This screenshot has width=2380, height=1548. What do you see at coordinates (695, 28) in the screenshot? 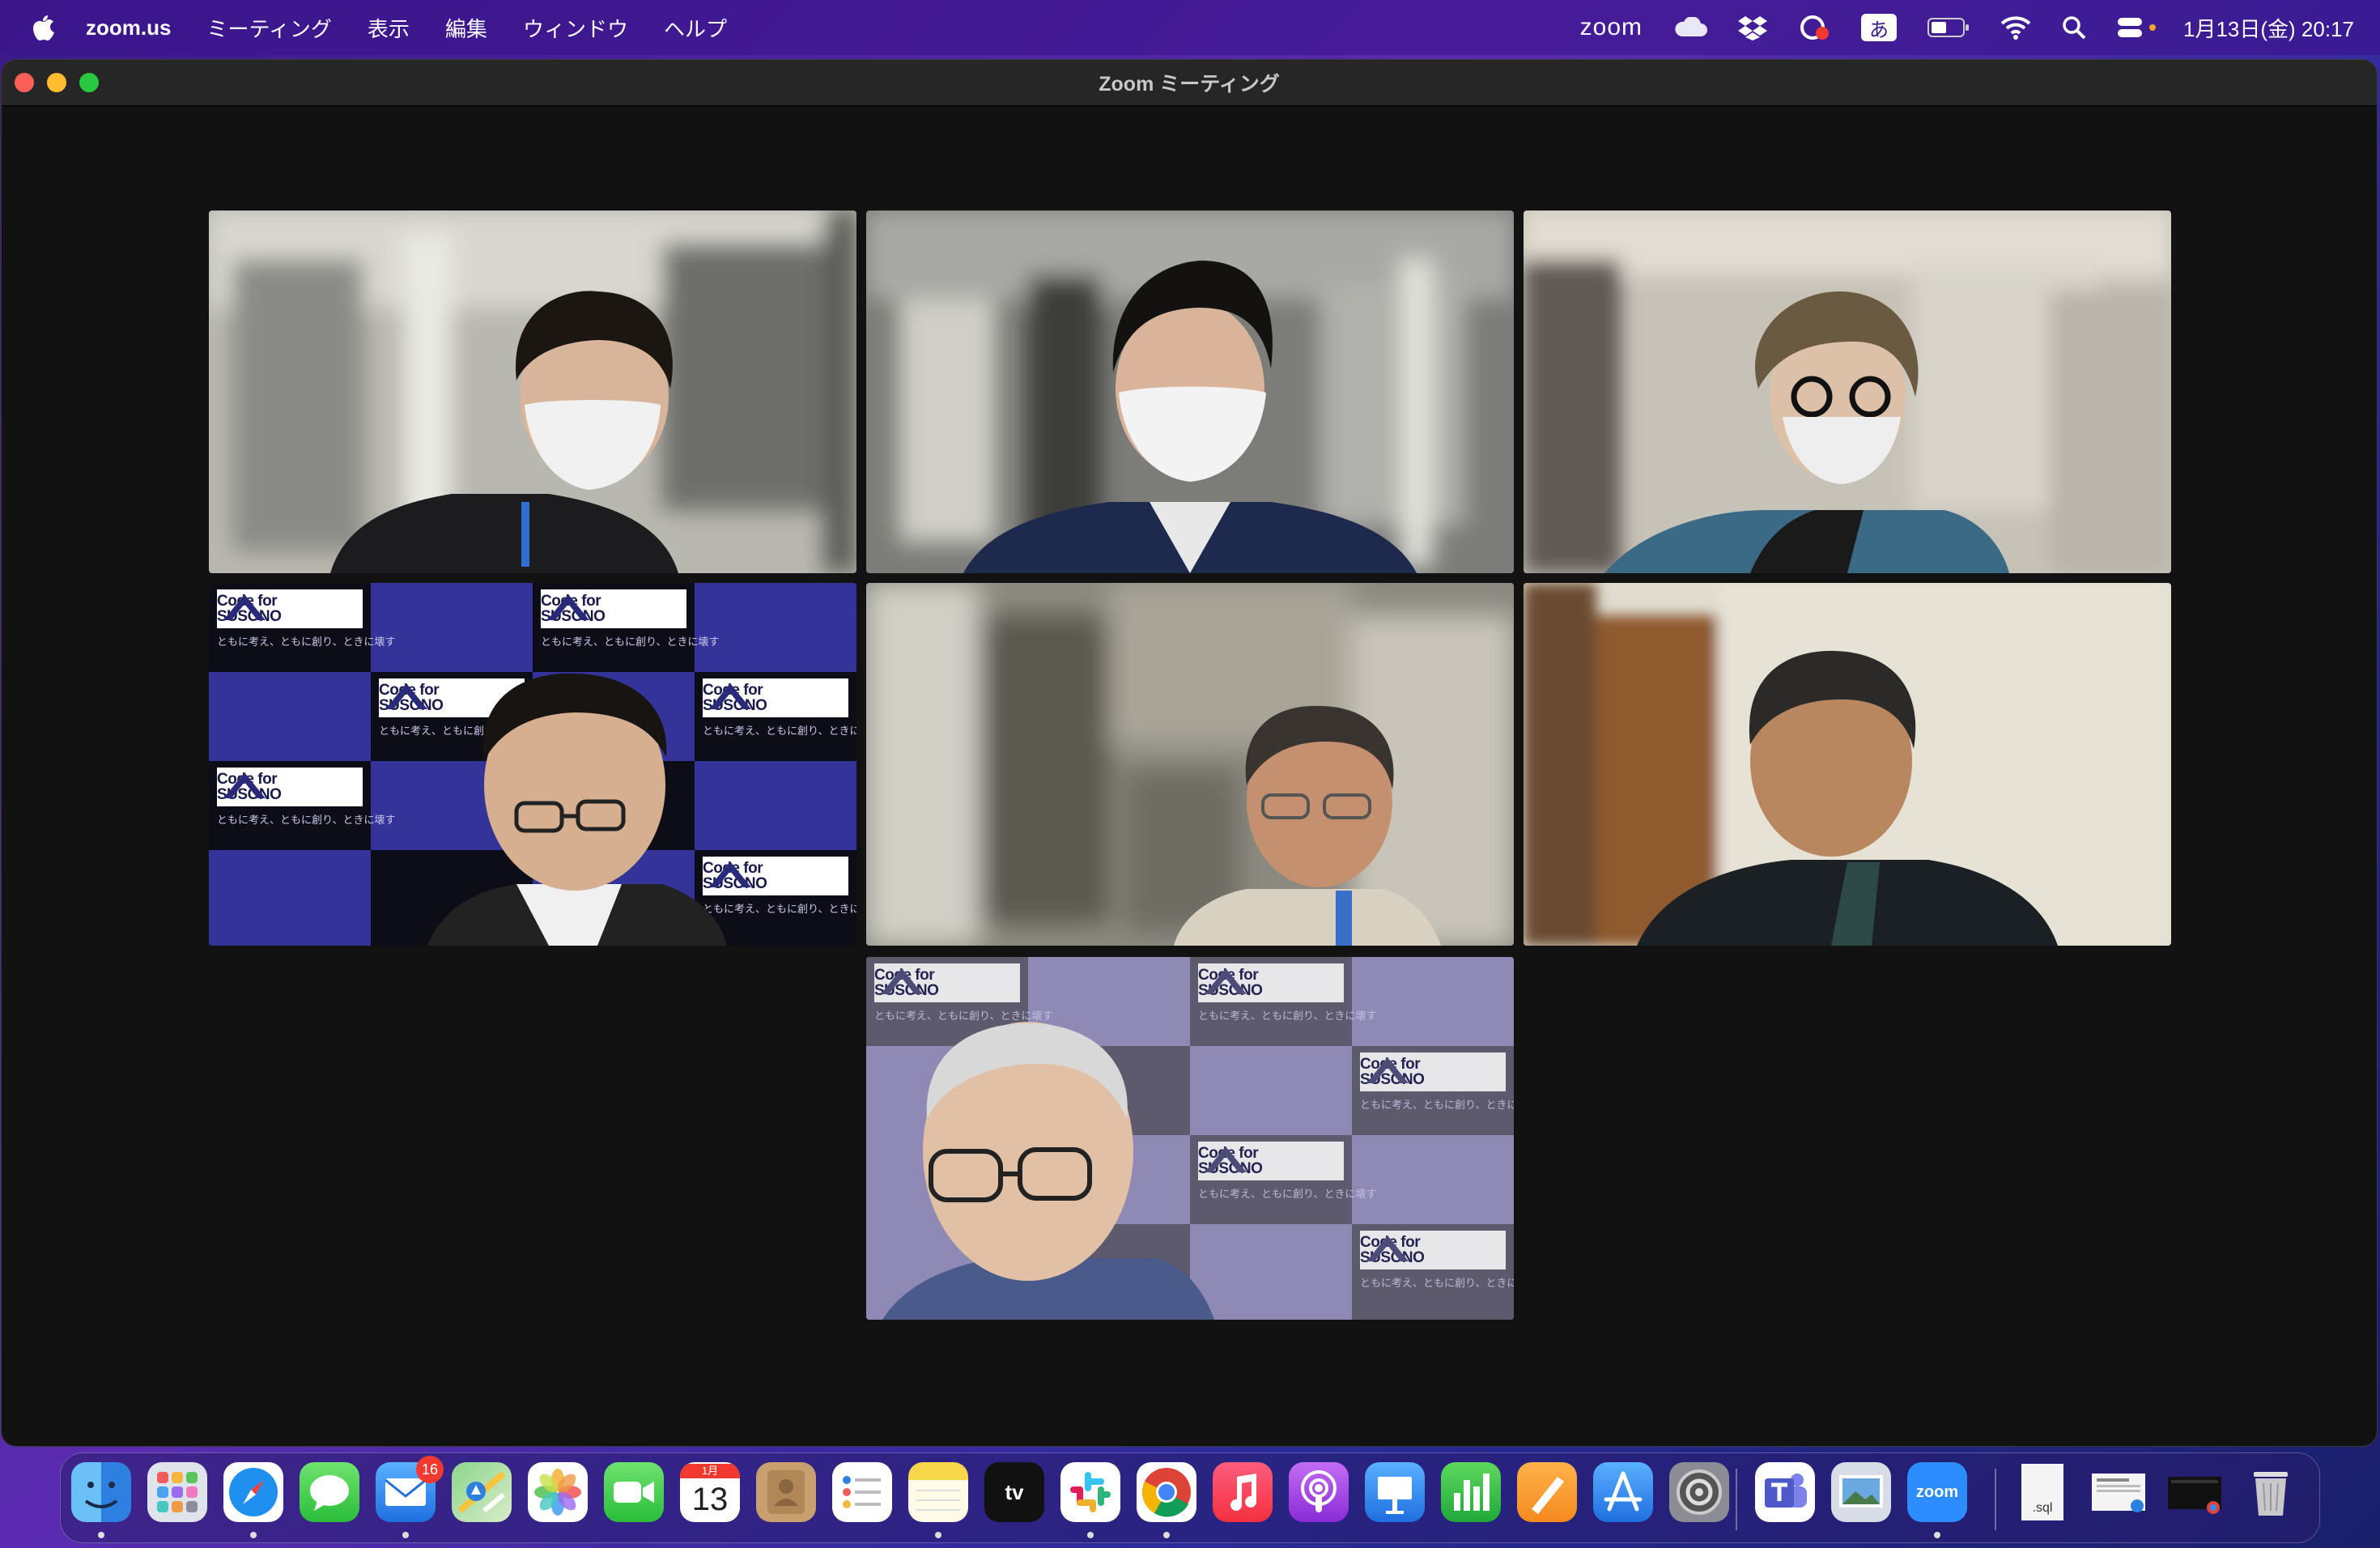
I see `menu-help: ヘルプ` at bounding box center [695, 28].